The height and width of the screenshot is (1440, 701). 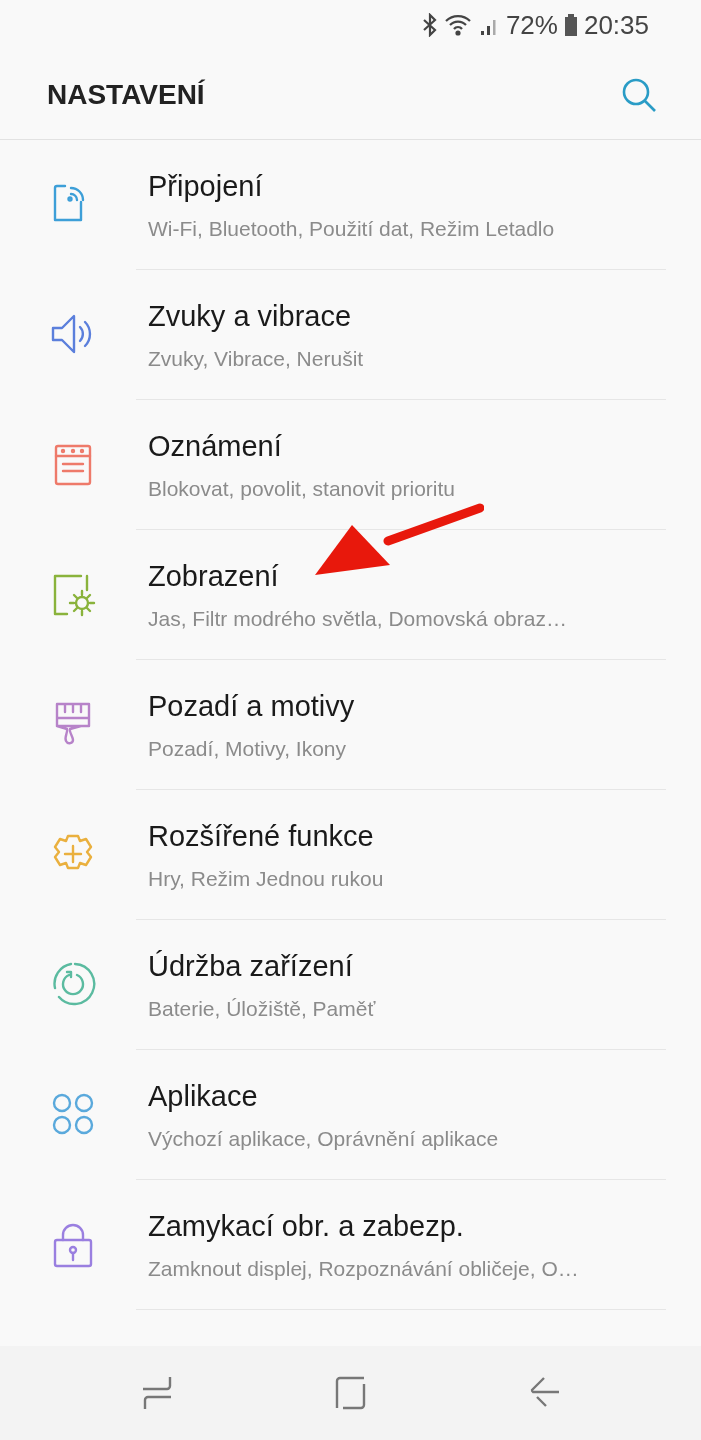 I want to click on page-title: NASTAVENÍ, so click(x=126, y=94).